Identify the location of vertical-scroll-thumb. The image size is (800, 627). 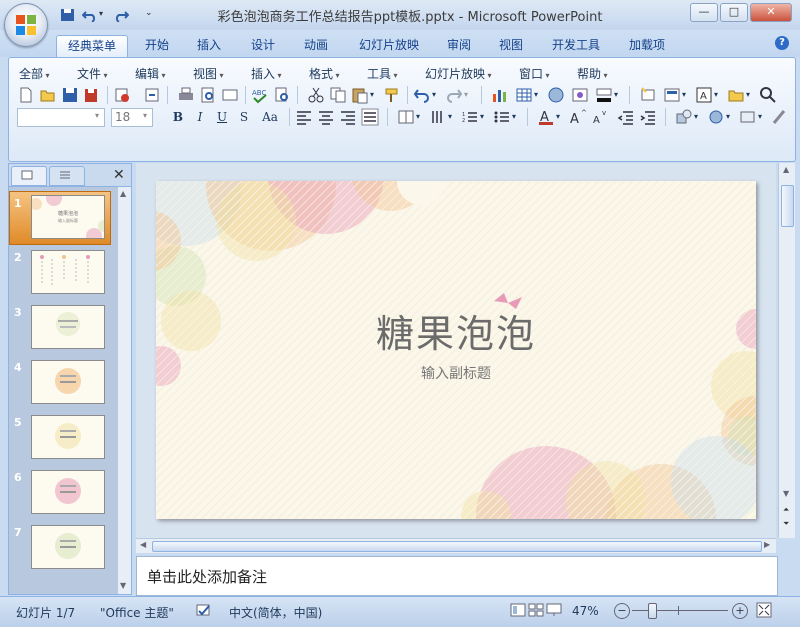
(787, 206).